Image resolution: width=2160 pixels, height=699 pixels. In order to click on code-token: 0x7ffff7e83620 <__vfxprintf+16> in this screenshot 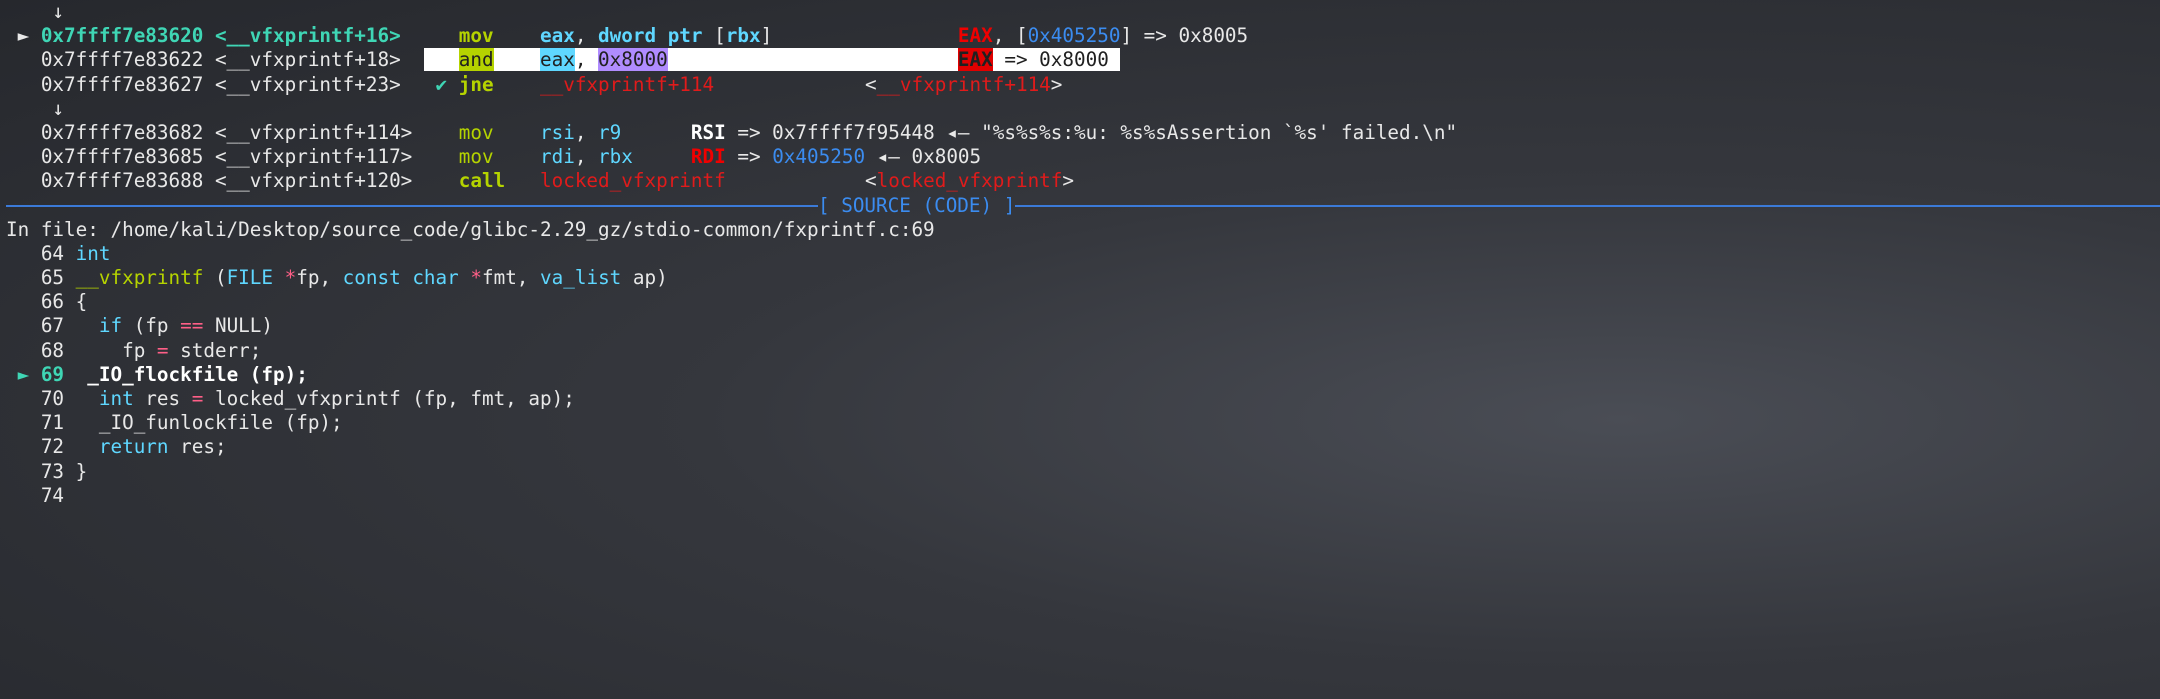, I will do `click(220, 36)`.